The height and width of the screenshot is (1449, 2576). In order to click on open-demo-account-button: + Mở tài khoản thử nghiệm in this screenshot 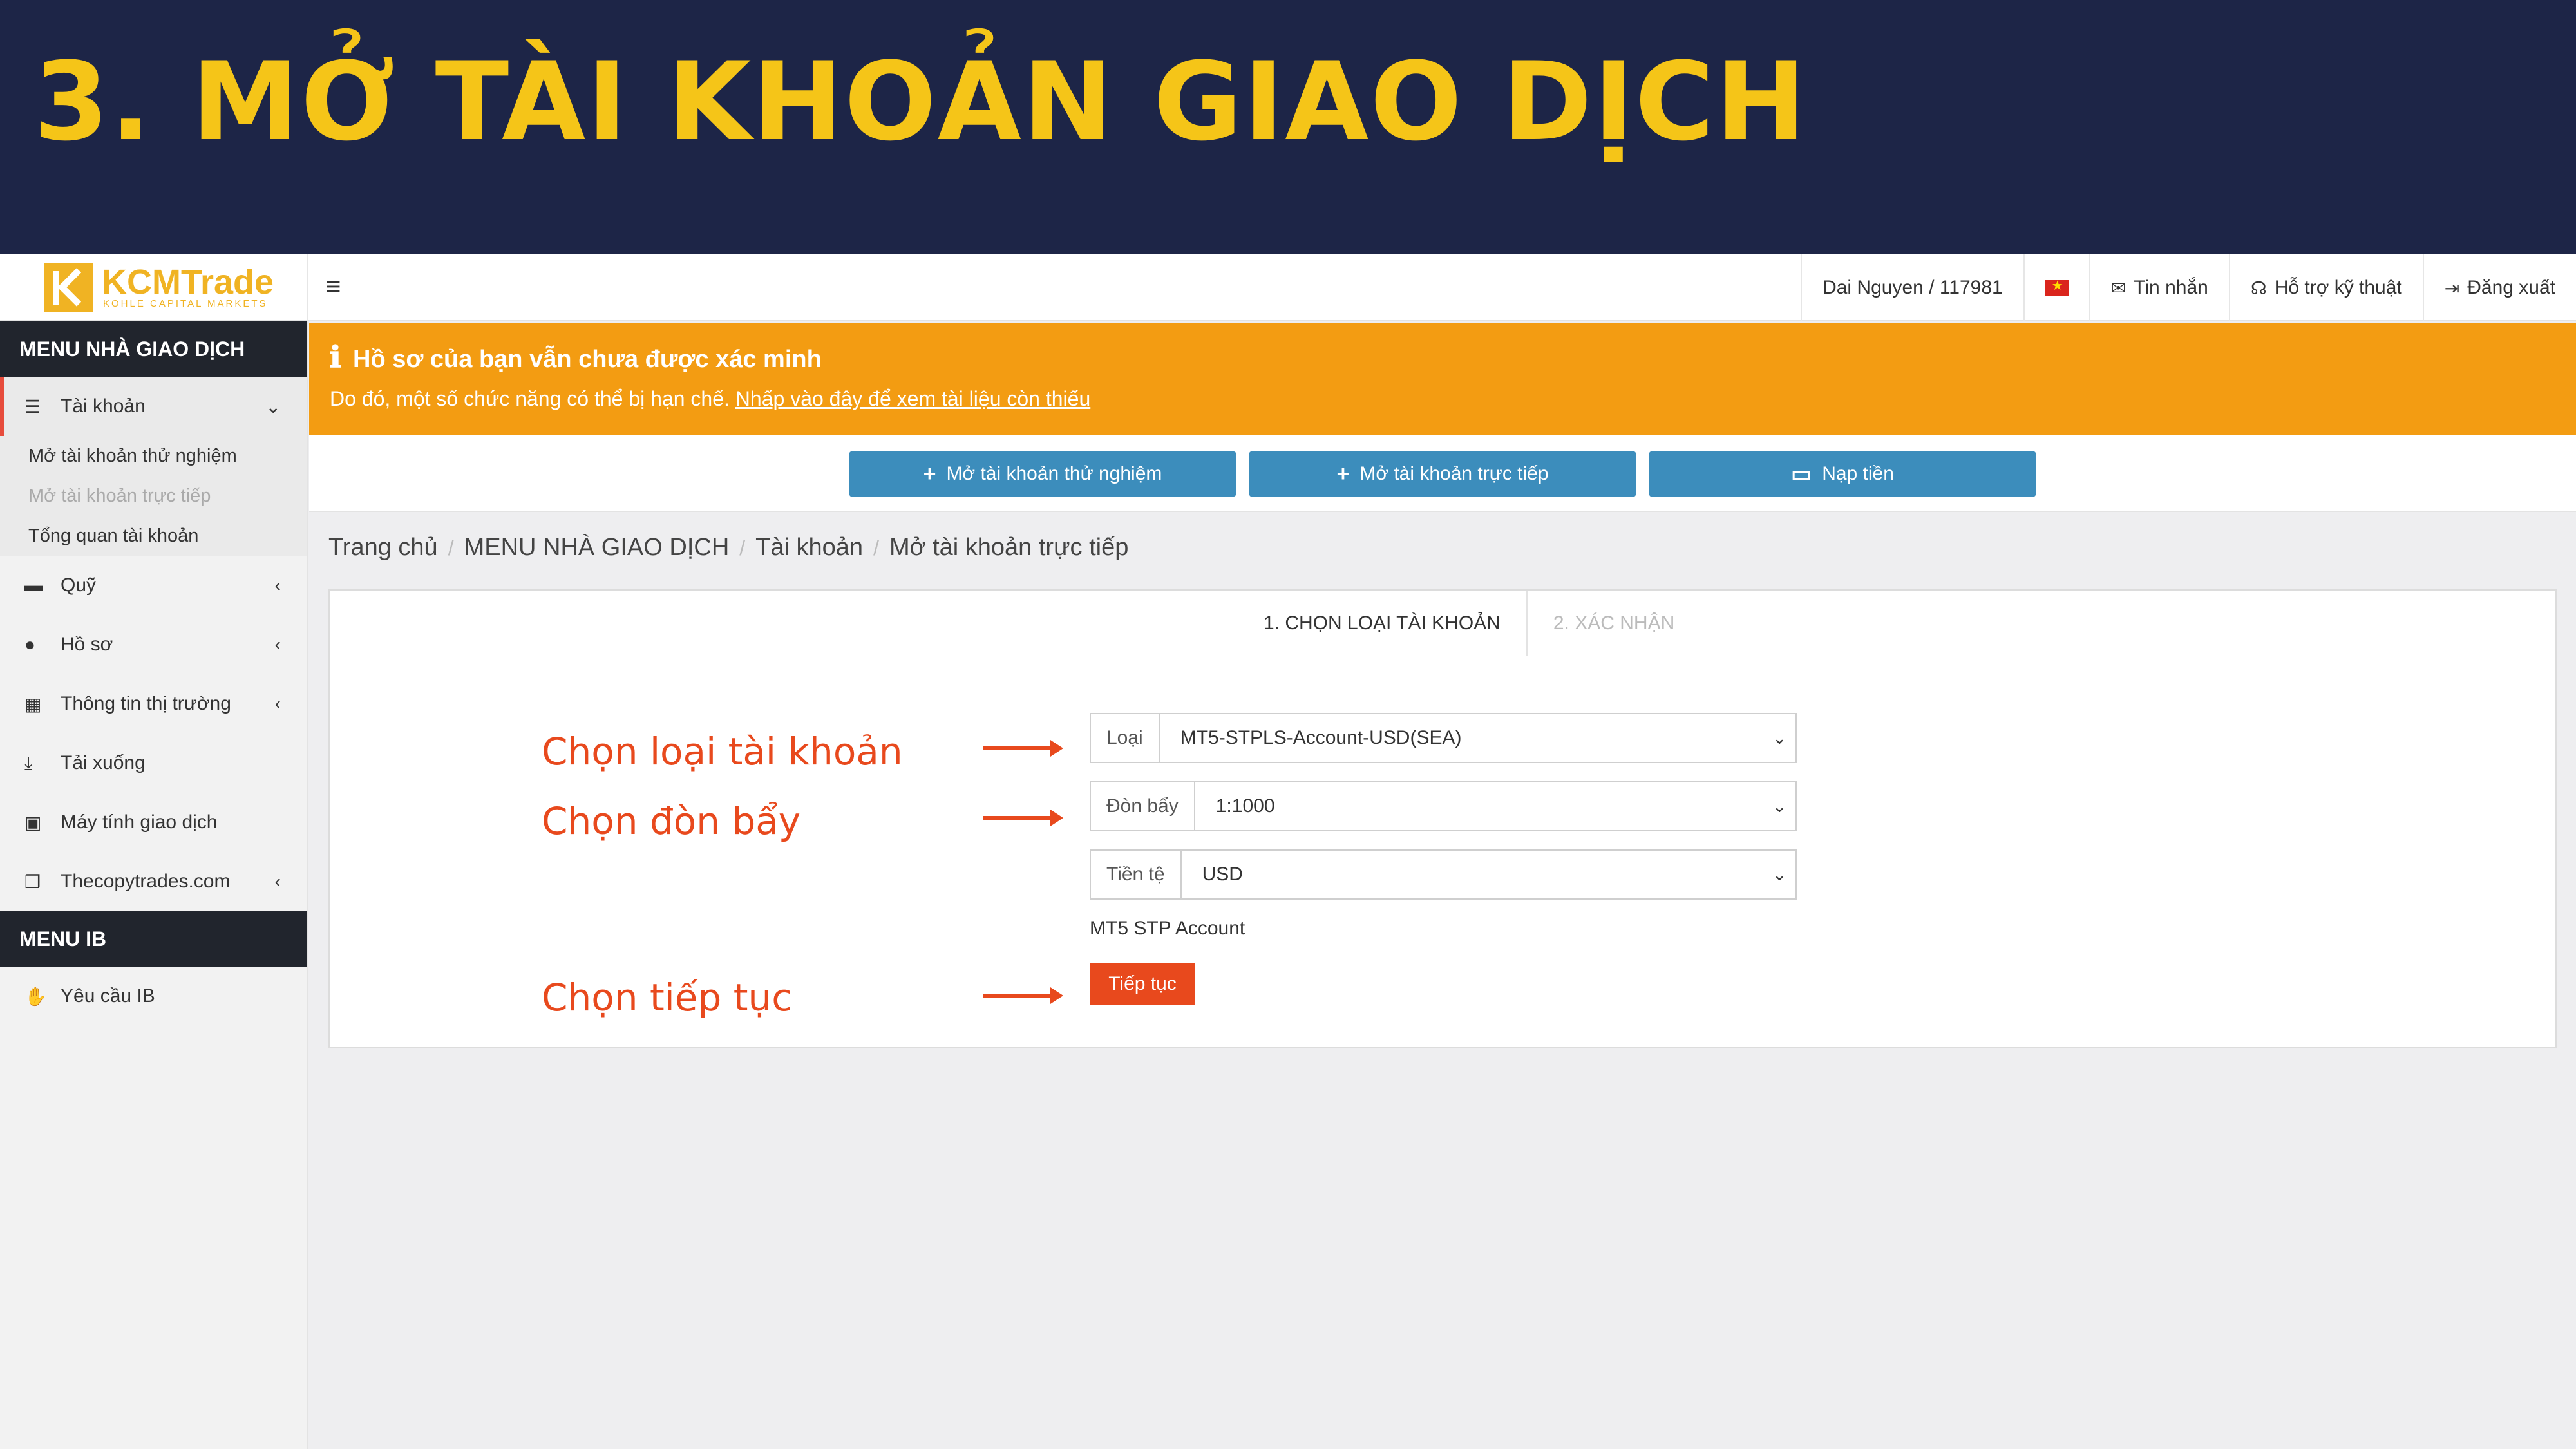, I will do `click(1042, 474)`.